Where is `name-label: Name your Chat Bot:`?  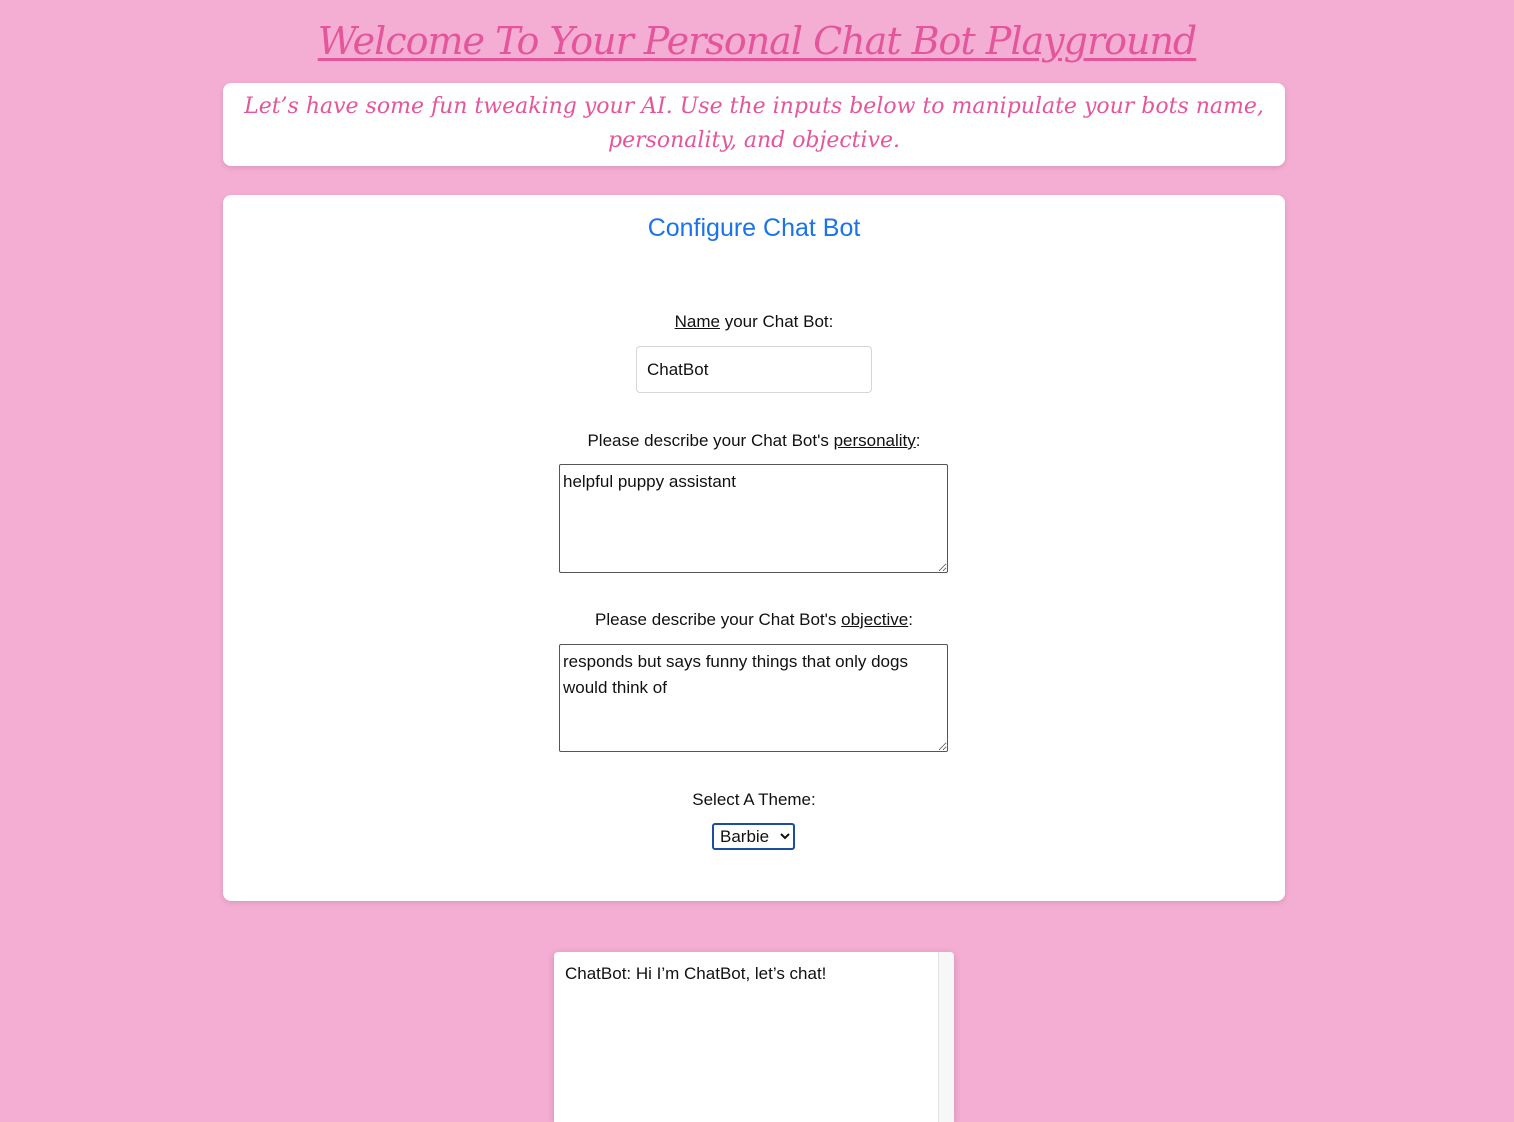
name-label: Name your Chat Bot: is located at coordinates (754, 322).